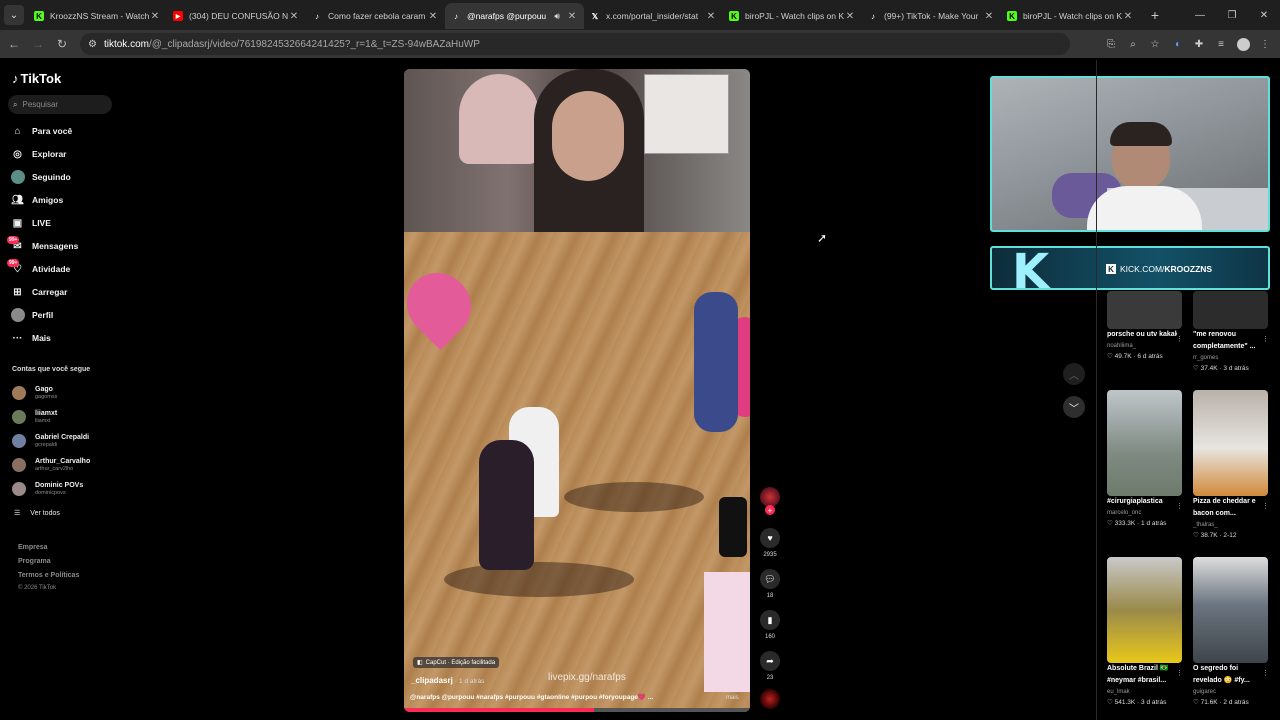 This screenshot has width=1280, height=720. I want to click on window-controls: — ❐ ✕, so click(1232, 15).